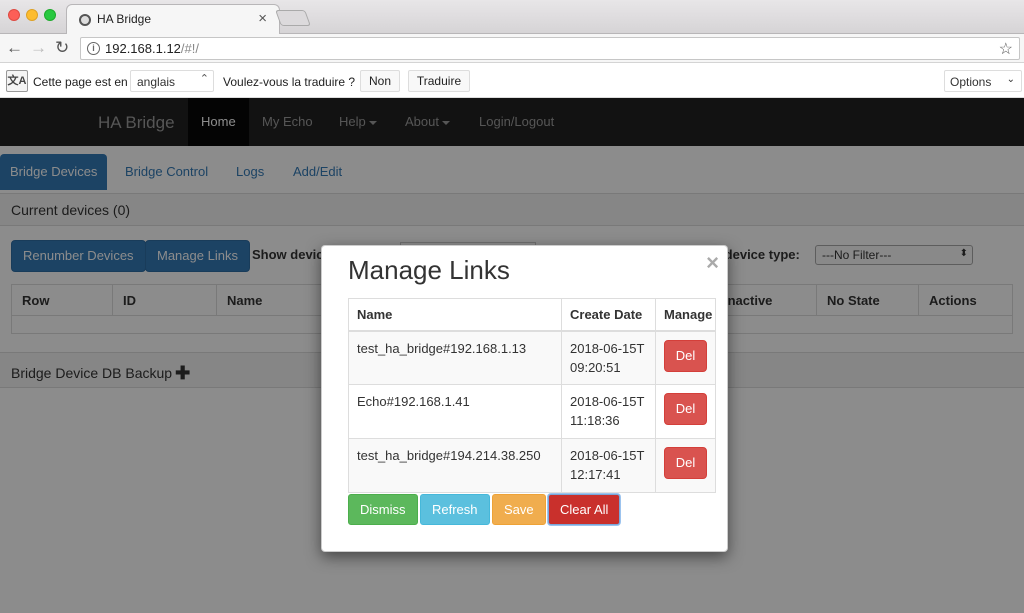  What do you see at coordinates (1010, 79) in the screenshot?
I see `chevron-down-icon: ⌄` at bounding box center [1010, 79].